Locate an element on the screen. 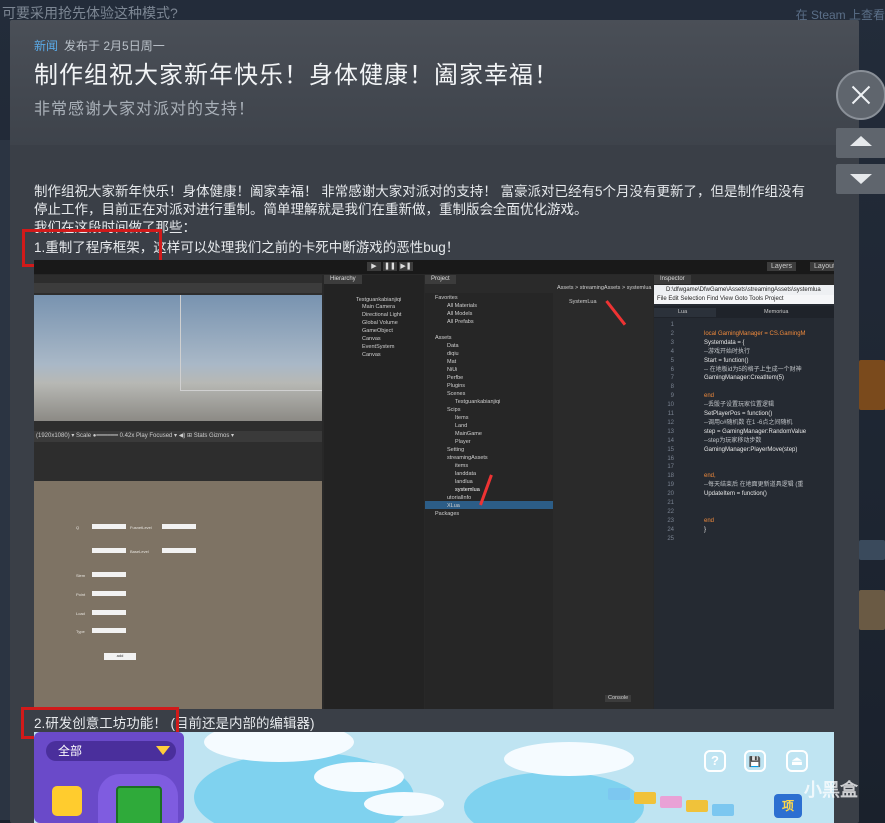 The height and width of the screenshot is (823, 885). post-meta: 新闻 发布于 2月5日周一 is located at coordinates (99, 45).